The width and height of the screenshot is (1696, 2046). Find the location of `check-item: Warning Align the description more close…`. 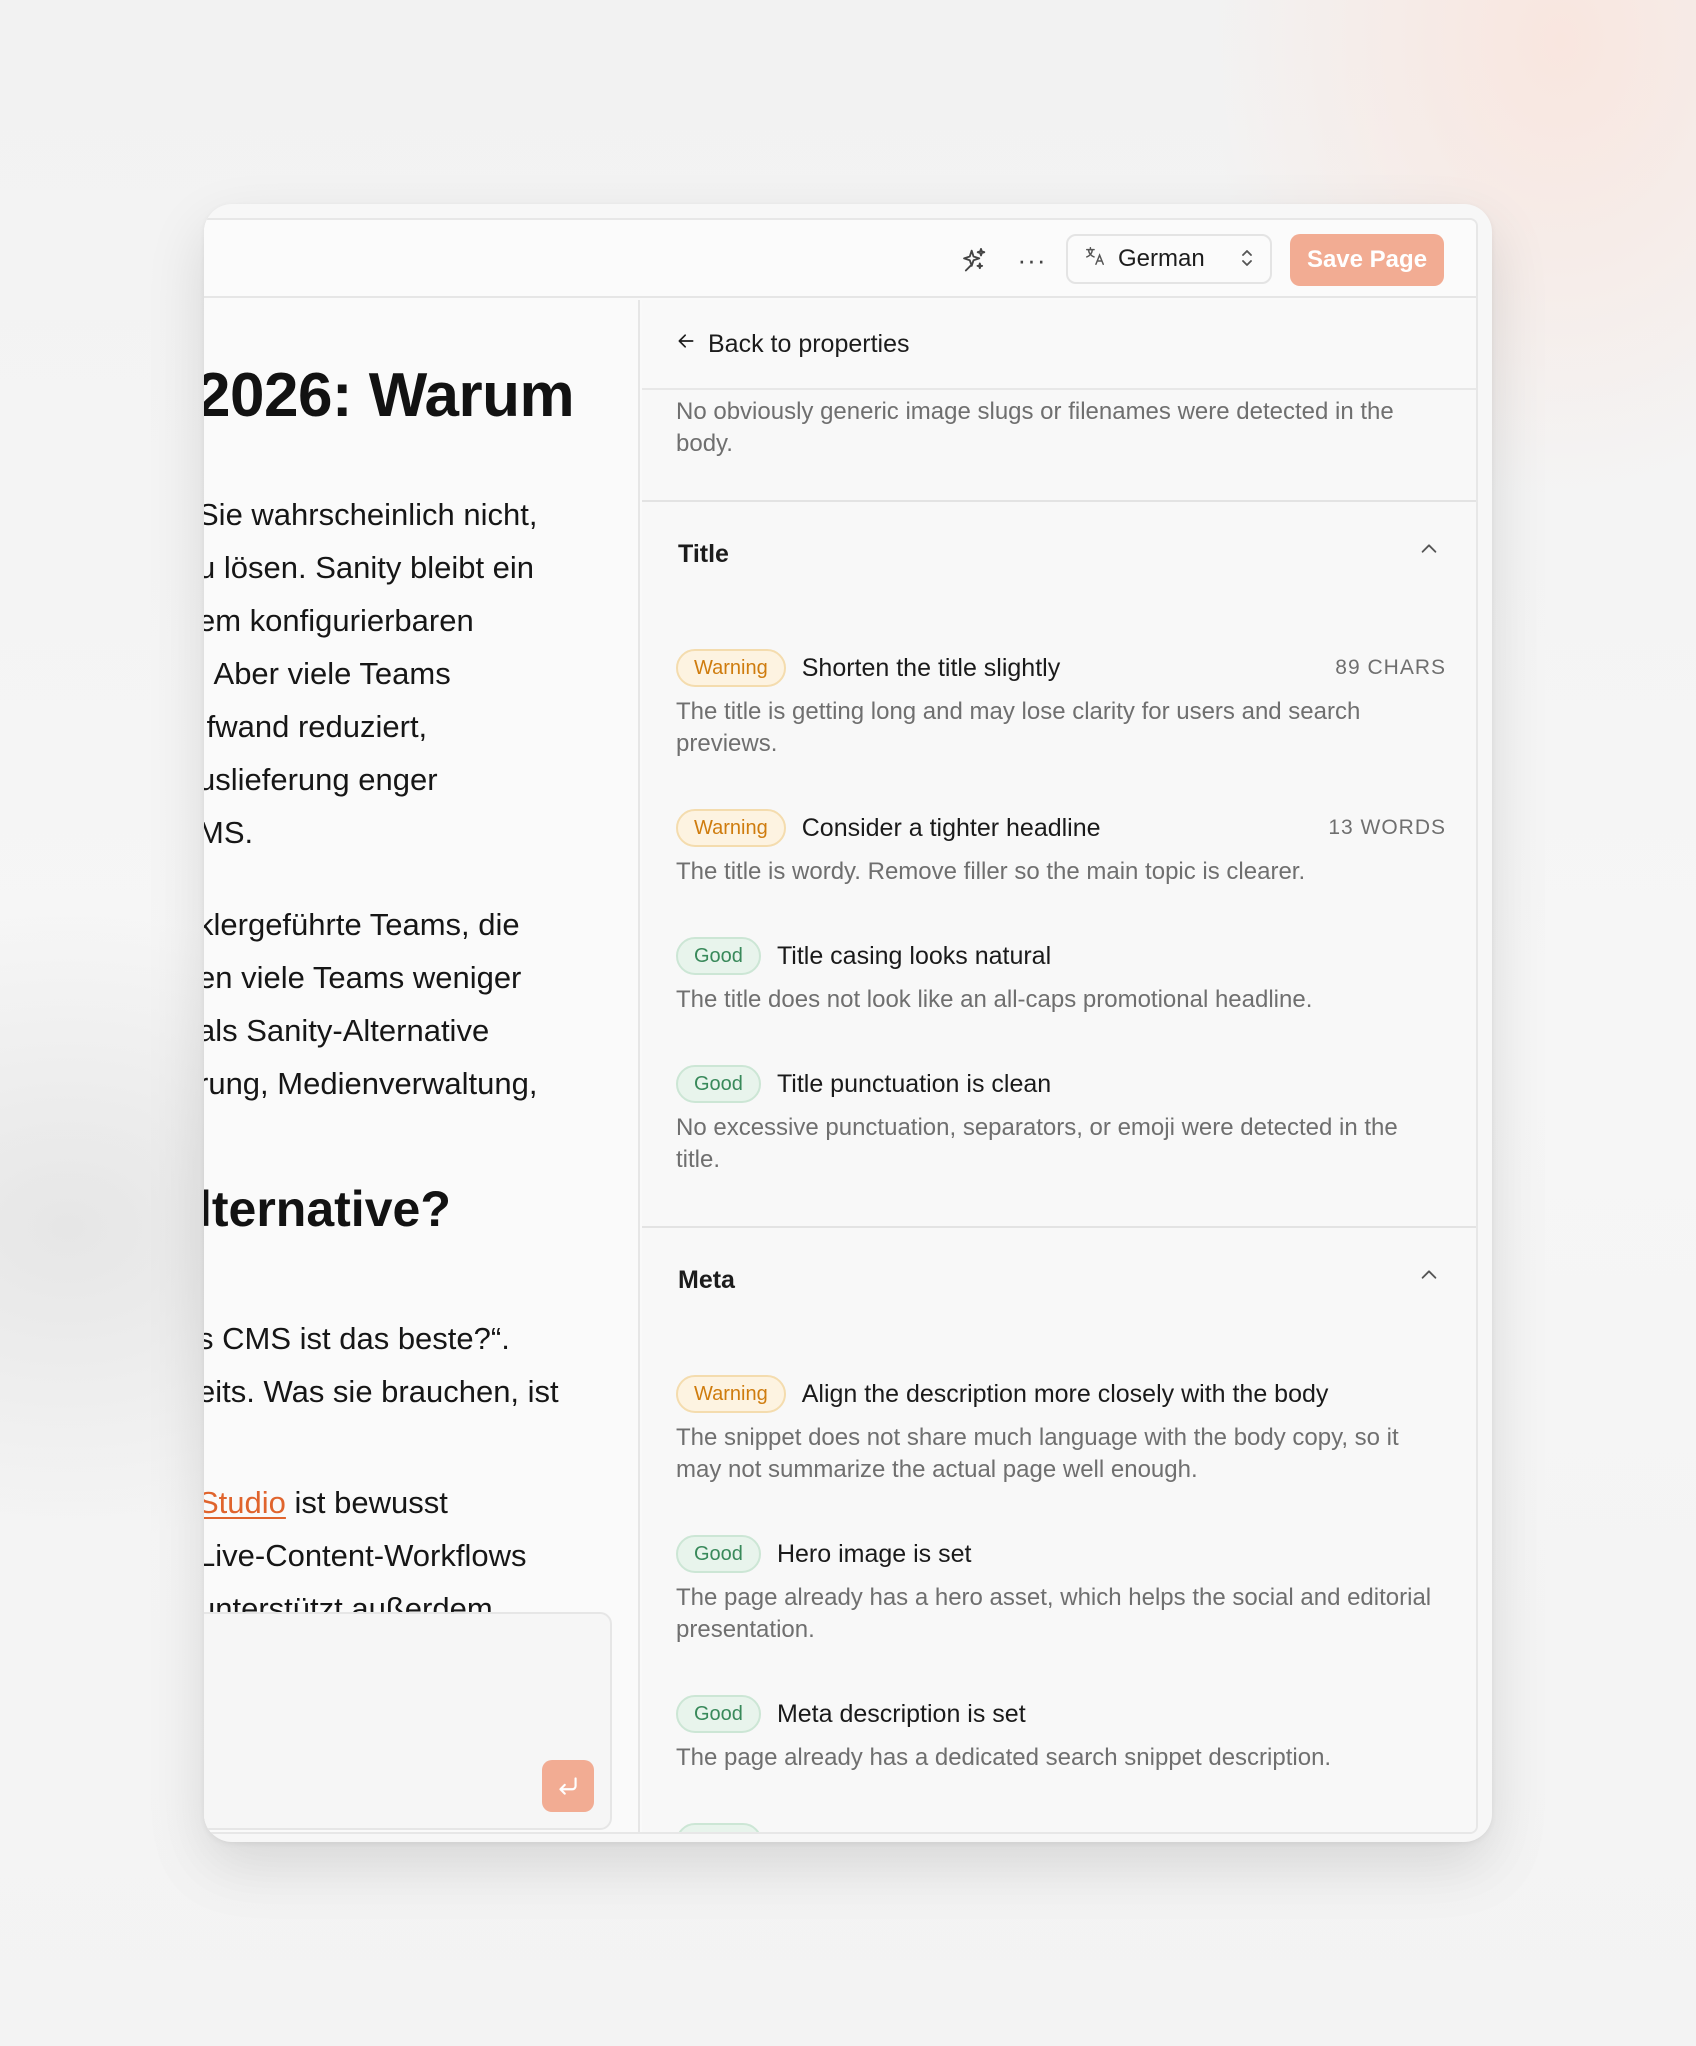

check-item: Warning Align the description more close… is located at coordinates (1061, 1430).